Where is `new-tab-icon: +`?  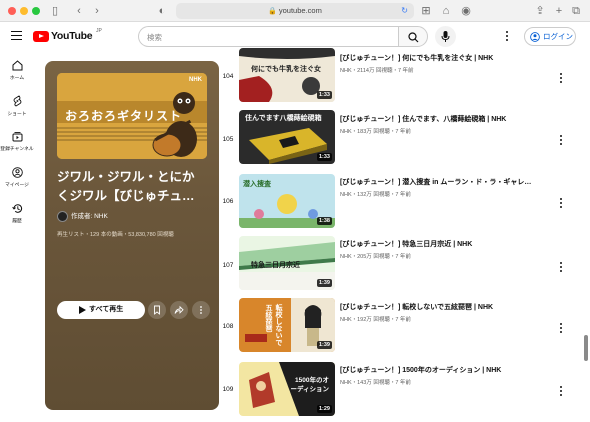 new-tab-icon: + is located at coordinates (559, 11).